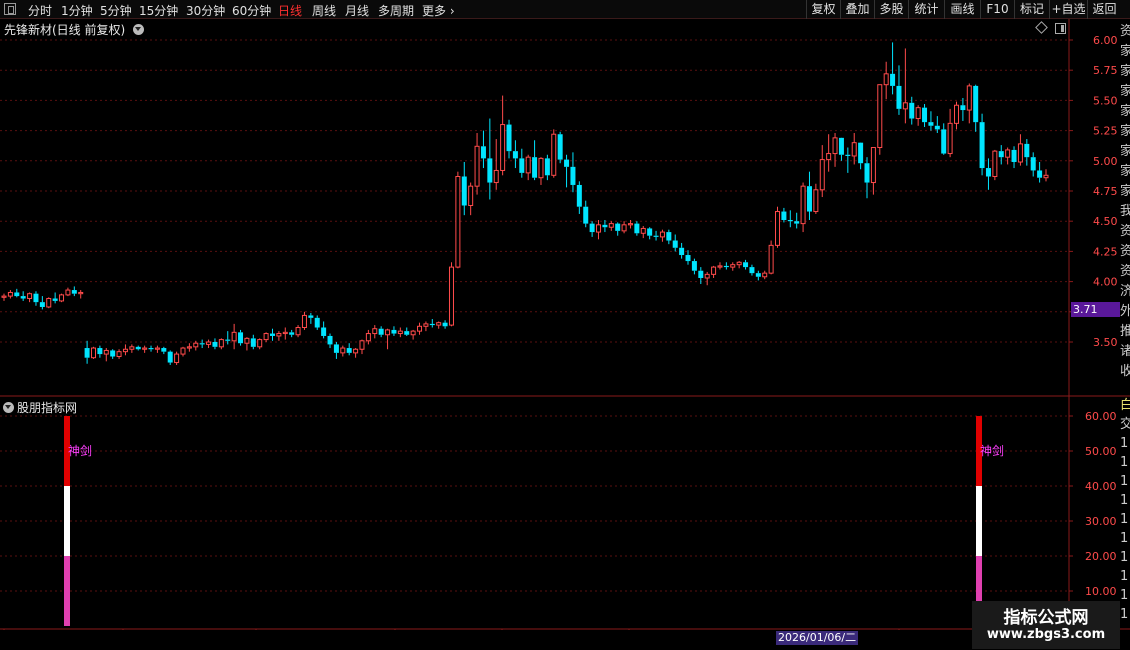  What do you see at coordinates (10, 9) in the screenshot?
I see `layout-toggle-icon` at bounding box center [10, 9].